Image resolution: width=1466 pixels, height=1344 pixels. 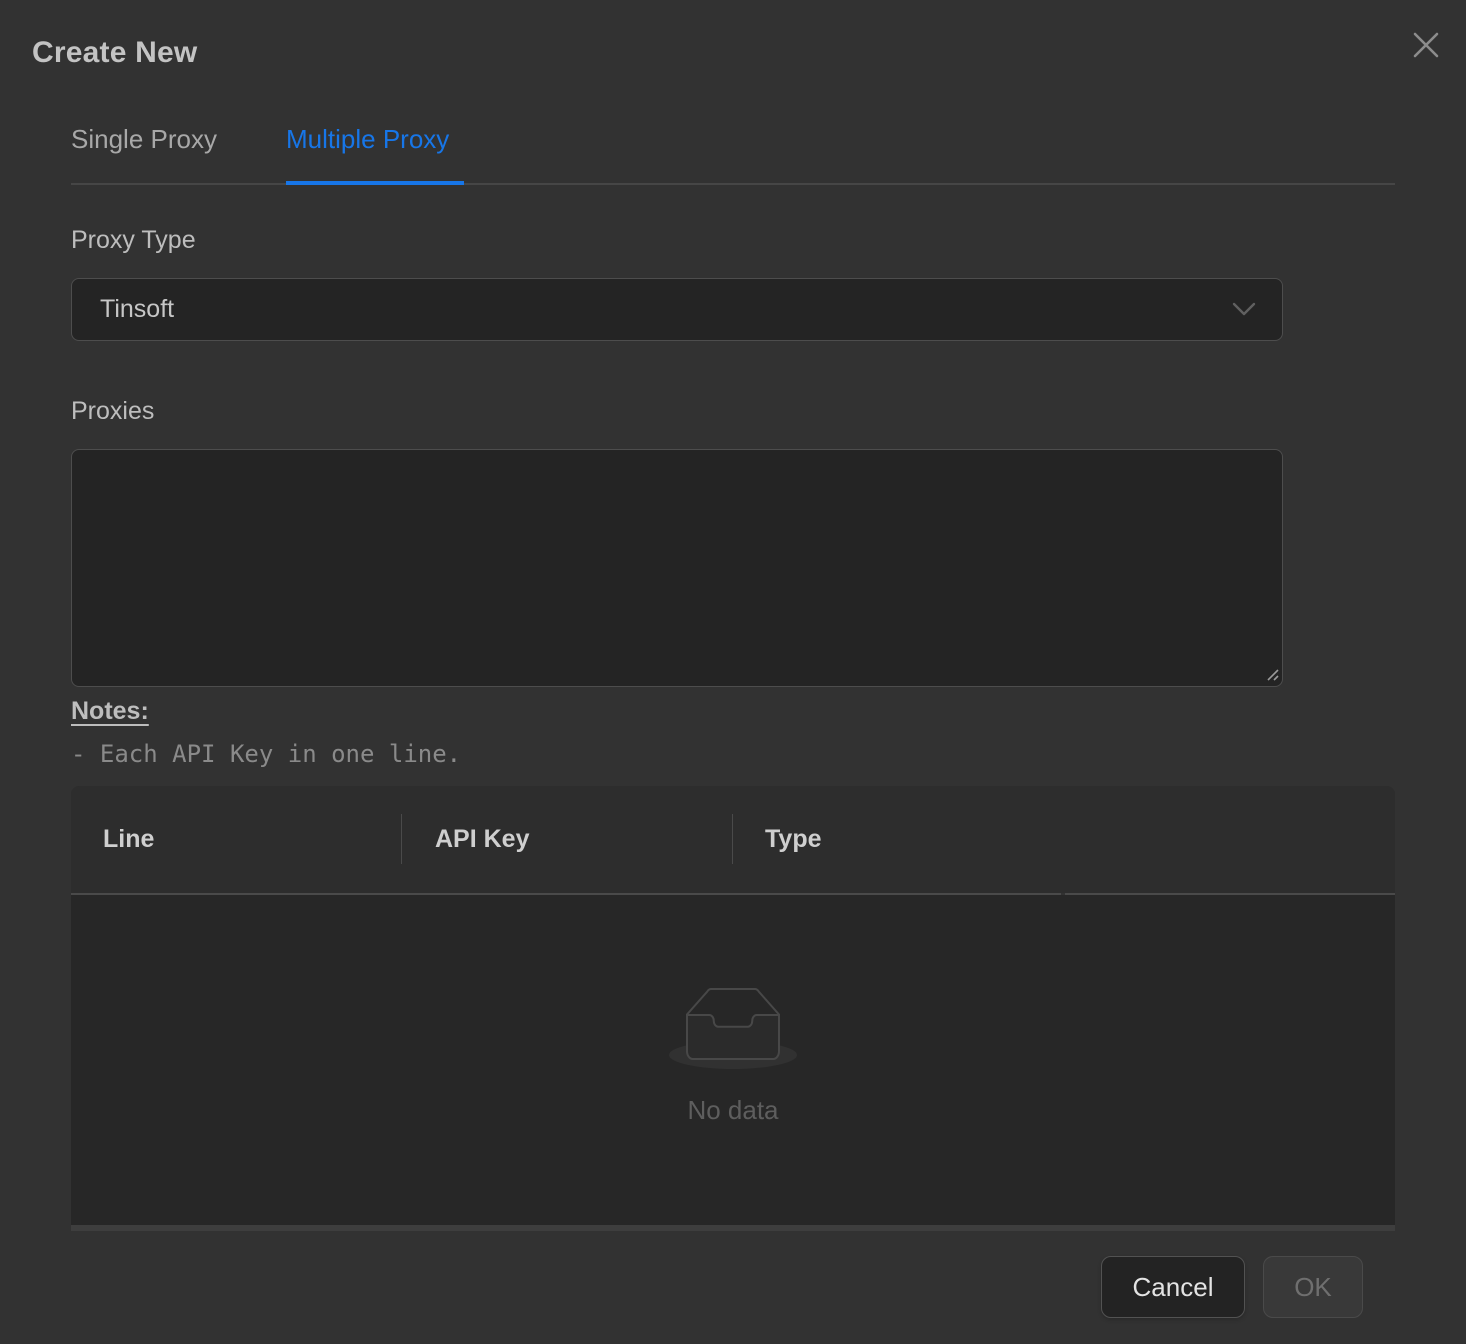 I want to click on table-horizontal-scrollbar, so click(x=733, y=1228).